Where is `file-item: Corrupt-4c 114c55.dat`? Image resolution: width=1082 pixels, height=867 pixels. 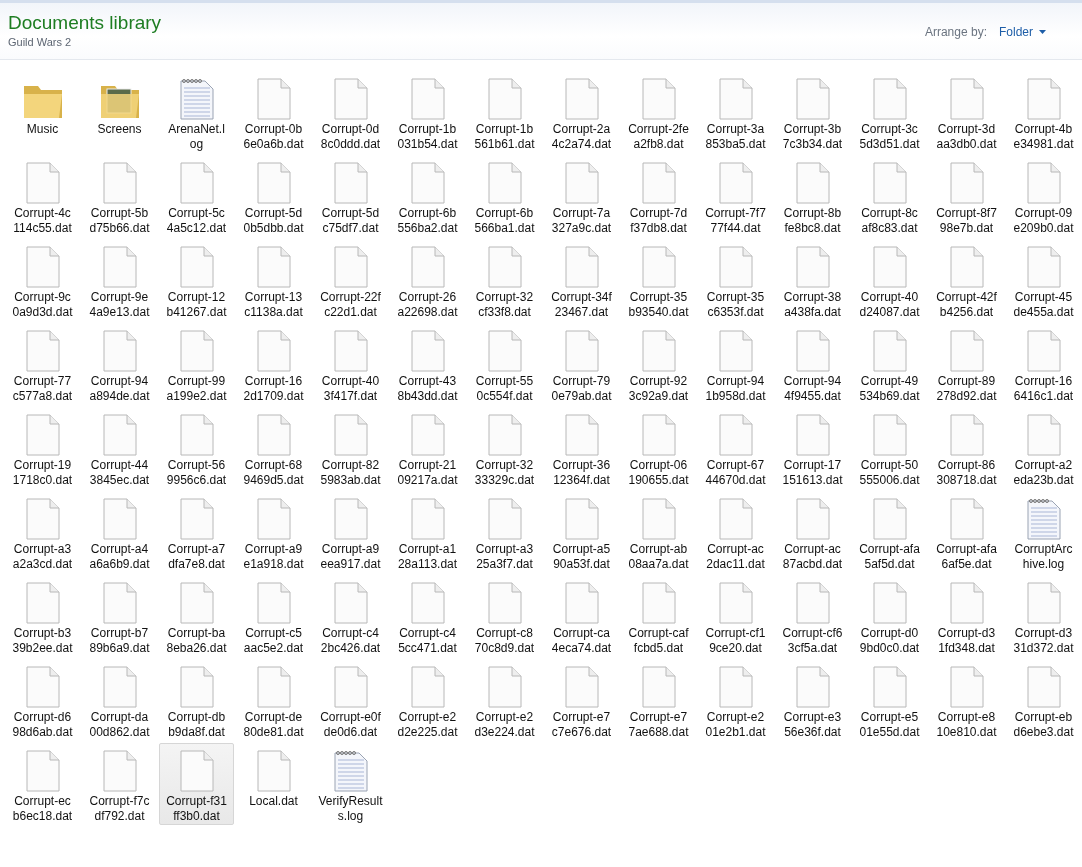 file-item: Corrupt-4c 114c55.dat is located at coordinates (42, 196).